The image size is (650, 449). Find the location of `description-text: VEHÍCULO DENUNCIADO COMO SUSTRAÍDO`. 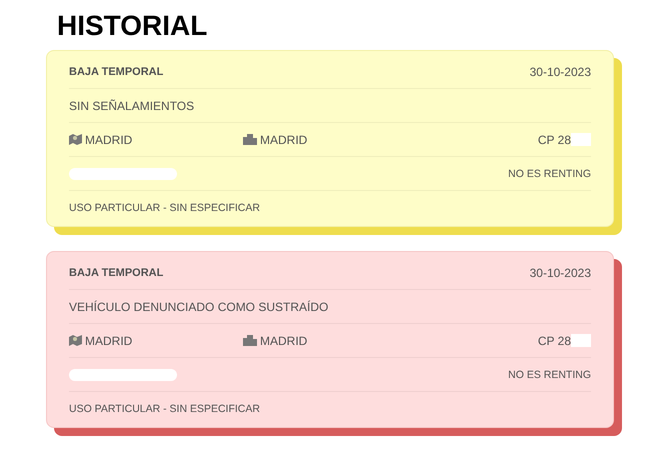

description-text: VEHÍCULO DENUNCIADO COMO SUSTRAÍDO is located at coordinates (198, 307).